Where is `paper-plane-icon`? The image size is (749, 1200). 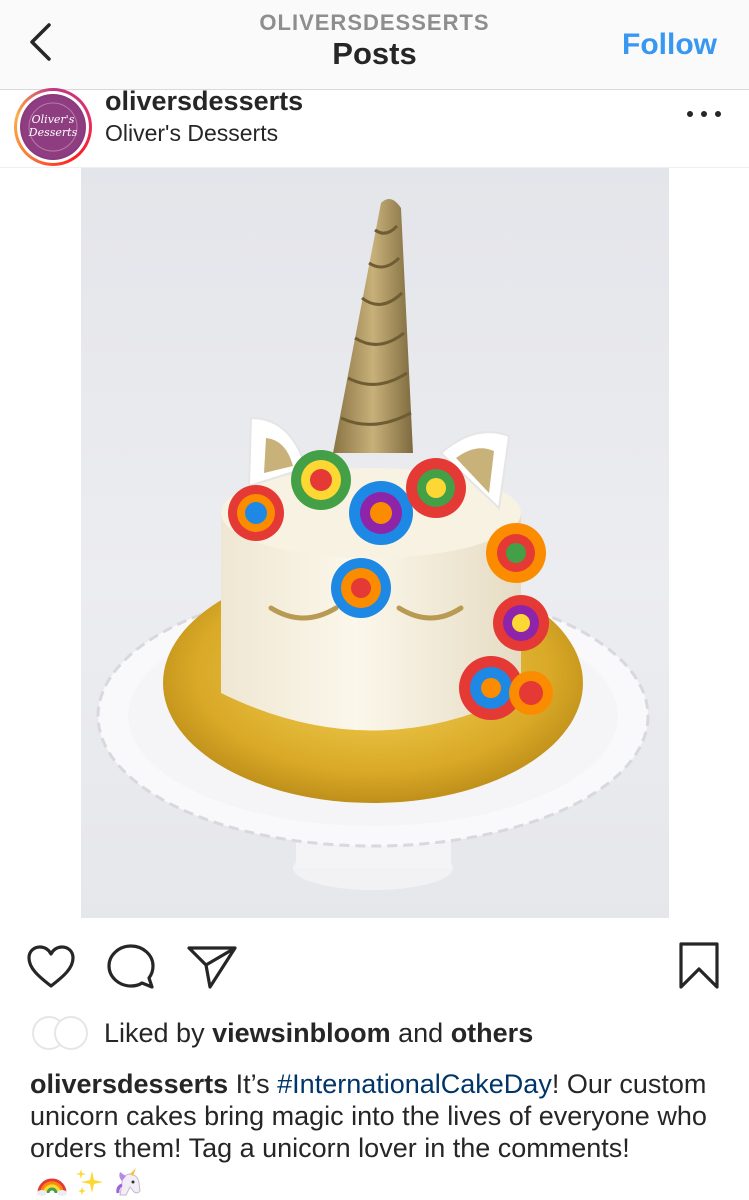
paper-plane-icon is located at coordinates (212, 967).